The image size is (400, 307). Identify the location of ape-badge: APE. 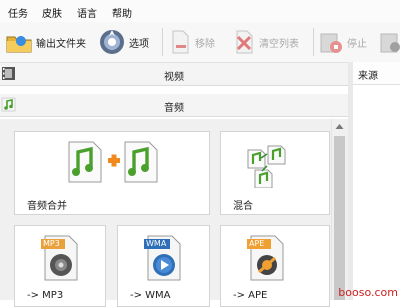
(259, 244).